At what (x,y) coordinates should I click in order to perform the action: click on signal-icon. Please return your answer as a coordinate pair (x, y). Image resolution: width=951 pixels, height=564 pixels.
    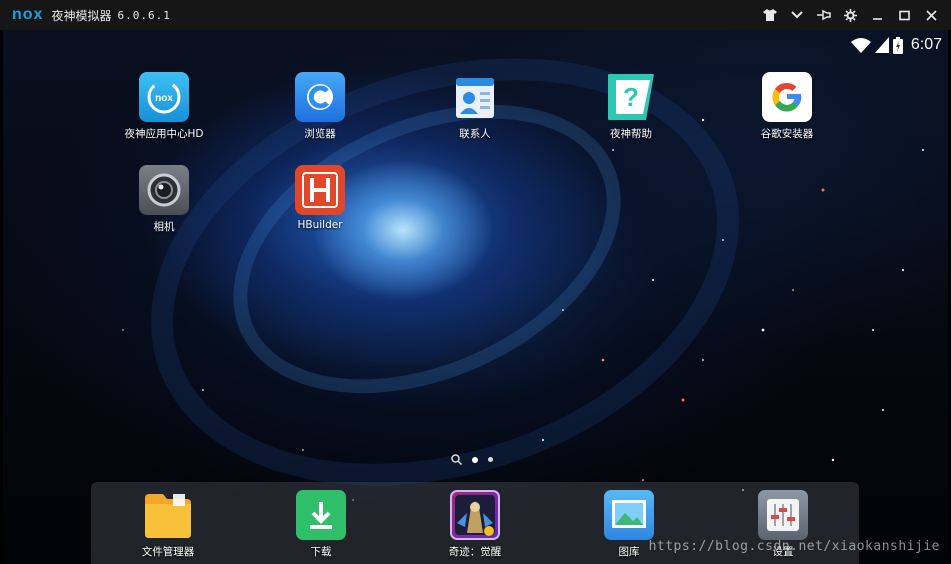
    Looking at the image, I should click on (881, 45).